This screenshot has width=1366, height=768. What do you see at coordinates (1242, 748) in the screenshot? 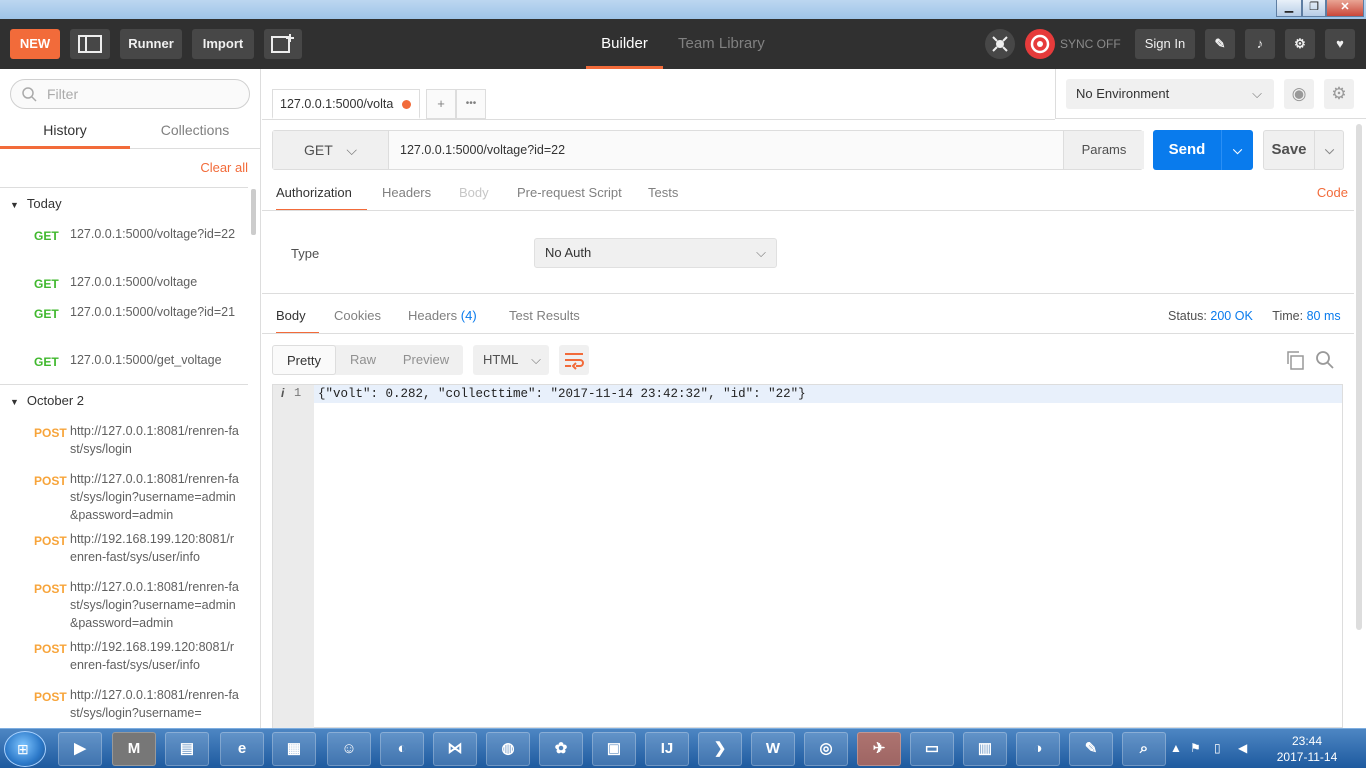
I see `volume-icon: ◀` at bounding box center [1242, 748].